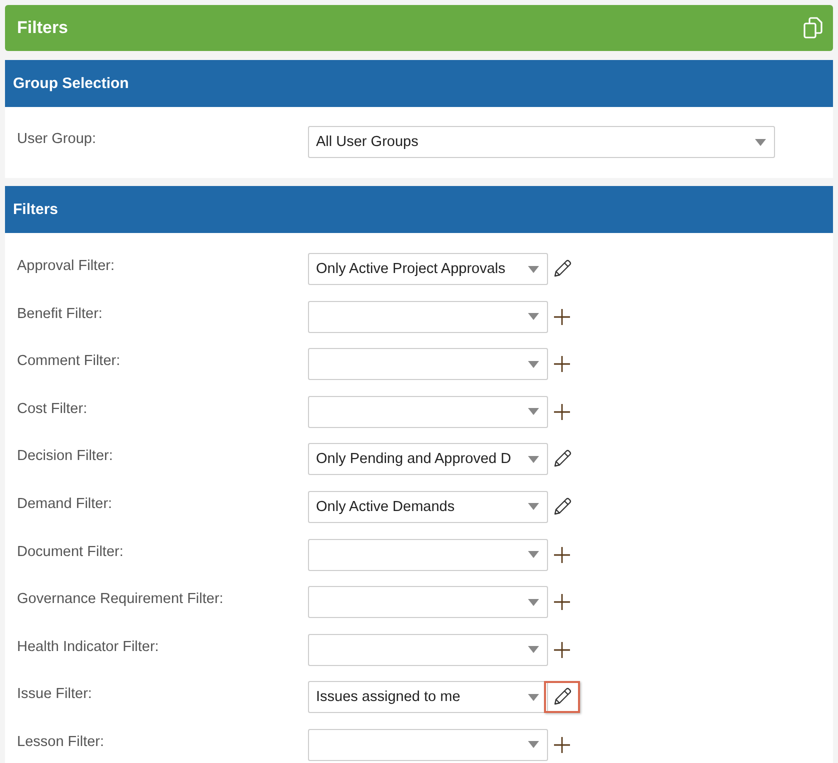  What do you see at coordinates (65, 455) in the screenshot?
I see `field-label: Decision Filter:` at bounding box center [65, 455].